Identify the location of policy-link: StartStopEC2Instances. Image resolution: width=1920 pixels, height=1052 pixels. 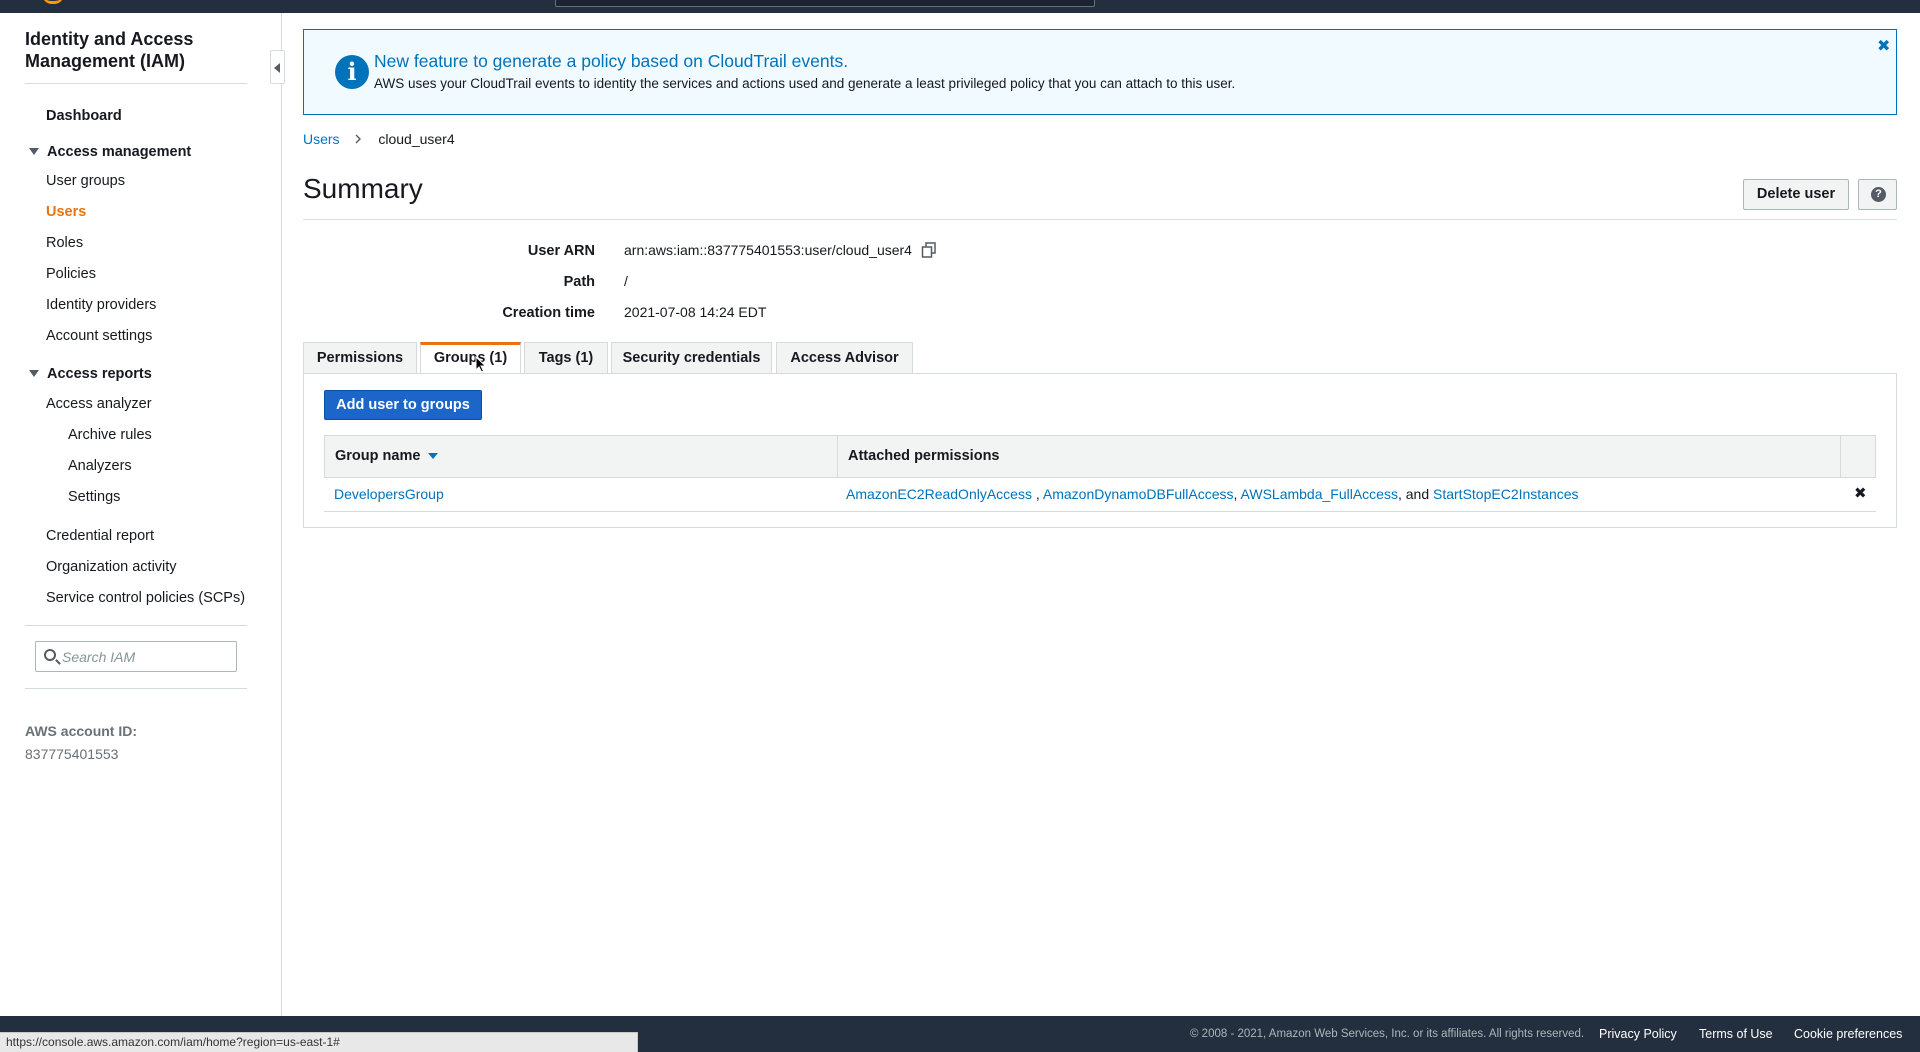
(1506, 494).